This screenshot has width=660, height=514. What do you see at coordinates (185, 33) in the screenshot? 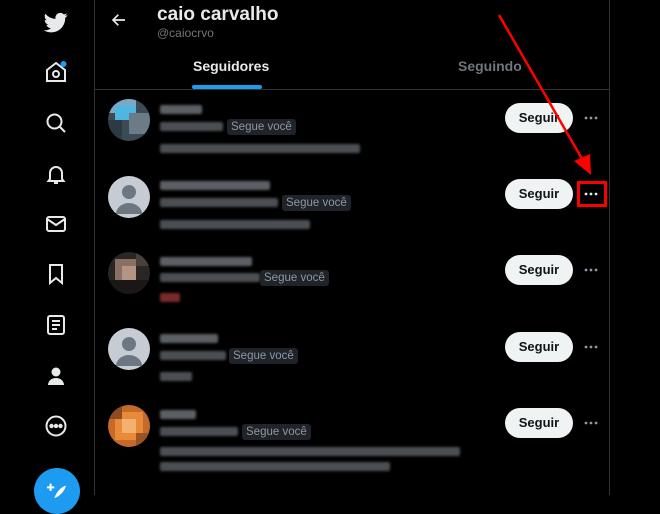
I see `profile-handle: @caiocrvo` at bounding box center [185, 33].